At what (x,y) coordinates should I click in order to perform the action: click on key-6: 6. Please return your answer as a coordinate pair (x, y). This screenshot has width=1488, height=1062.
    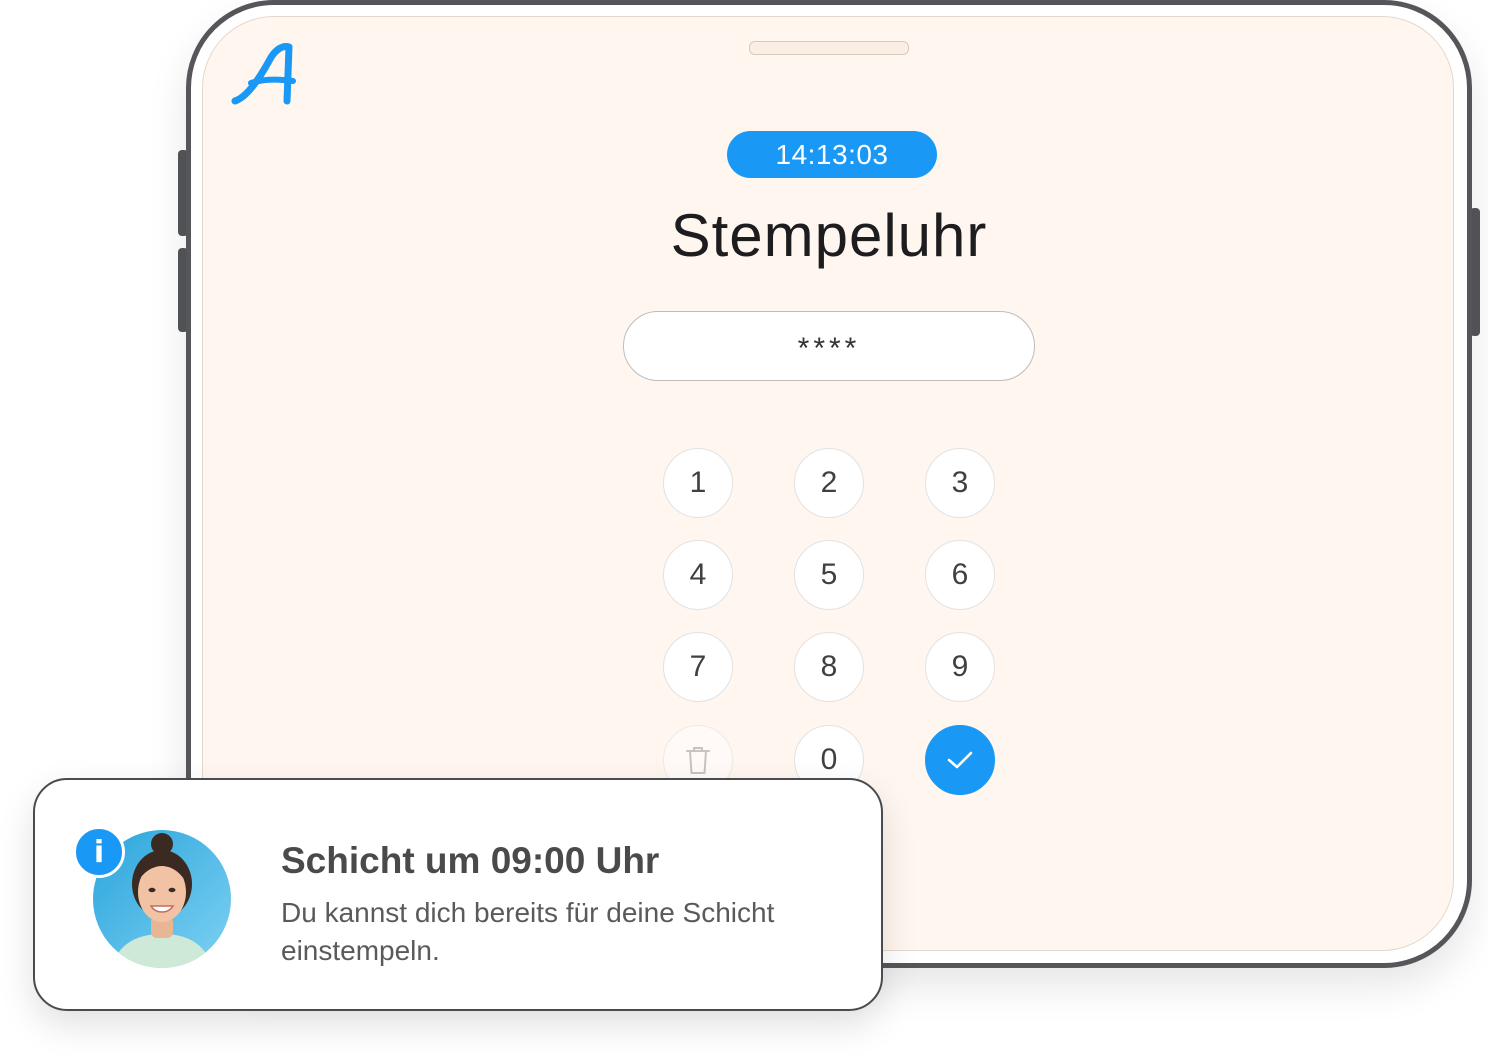
    Looking at the image, I should click on (960, 575).